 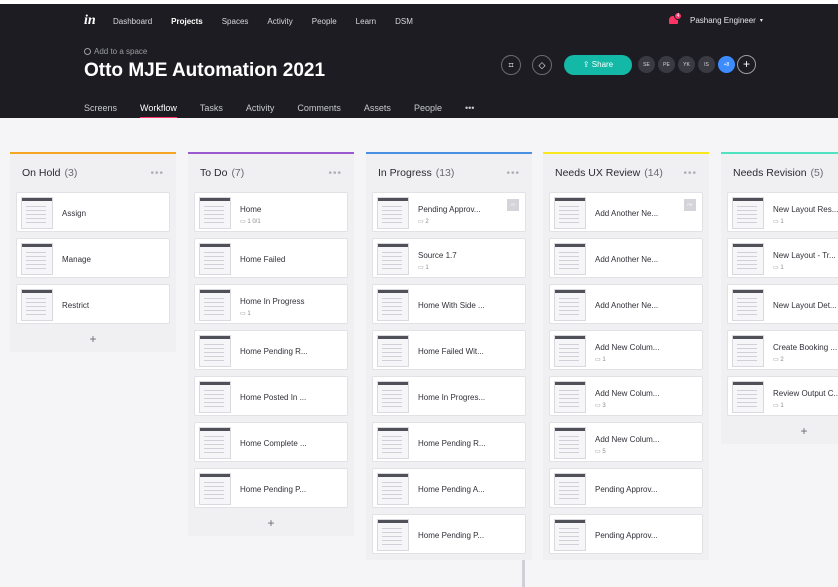 I want to click on screen-card: Create Booking ... ▭ 2, so click(x=782, y=350).